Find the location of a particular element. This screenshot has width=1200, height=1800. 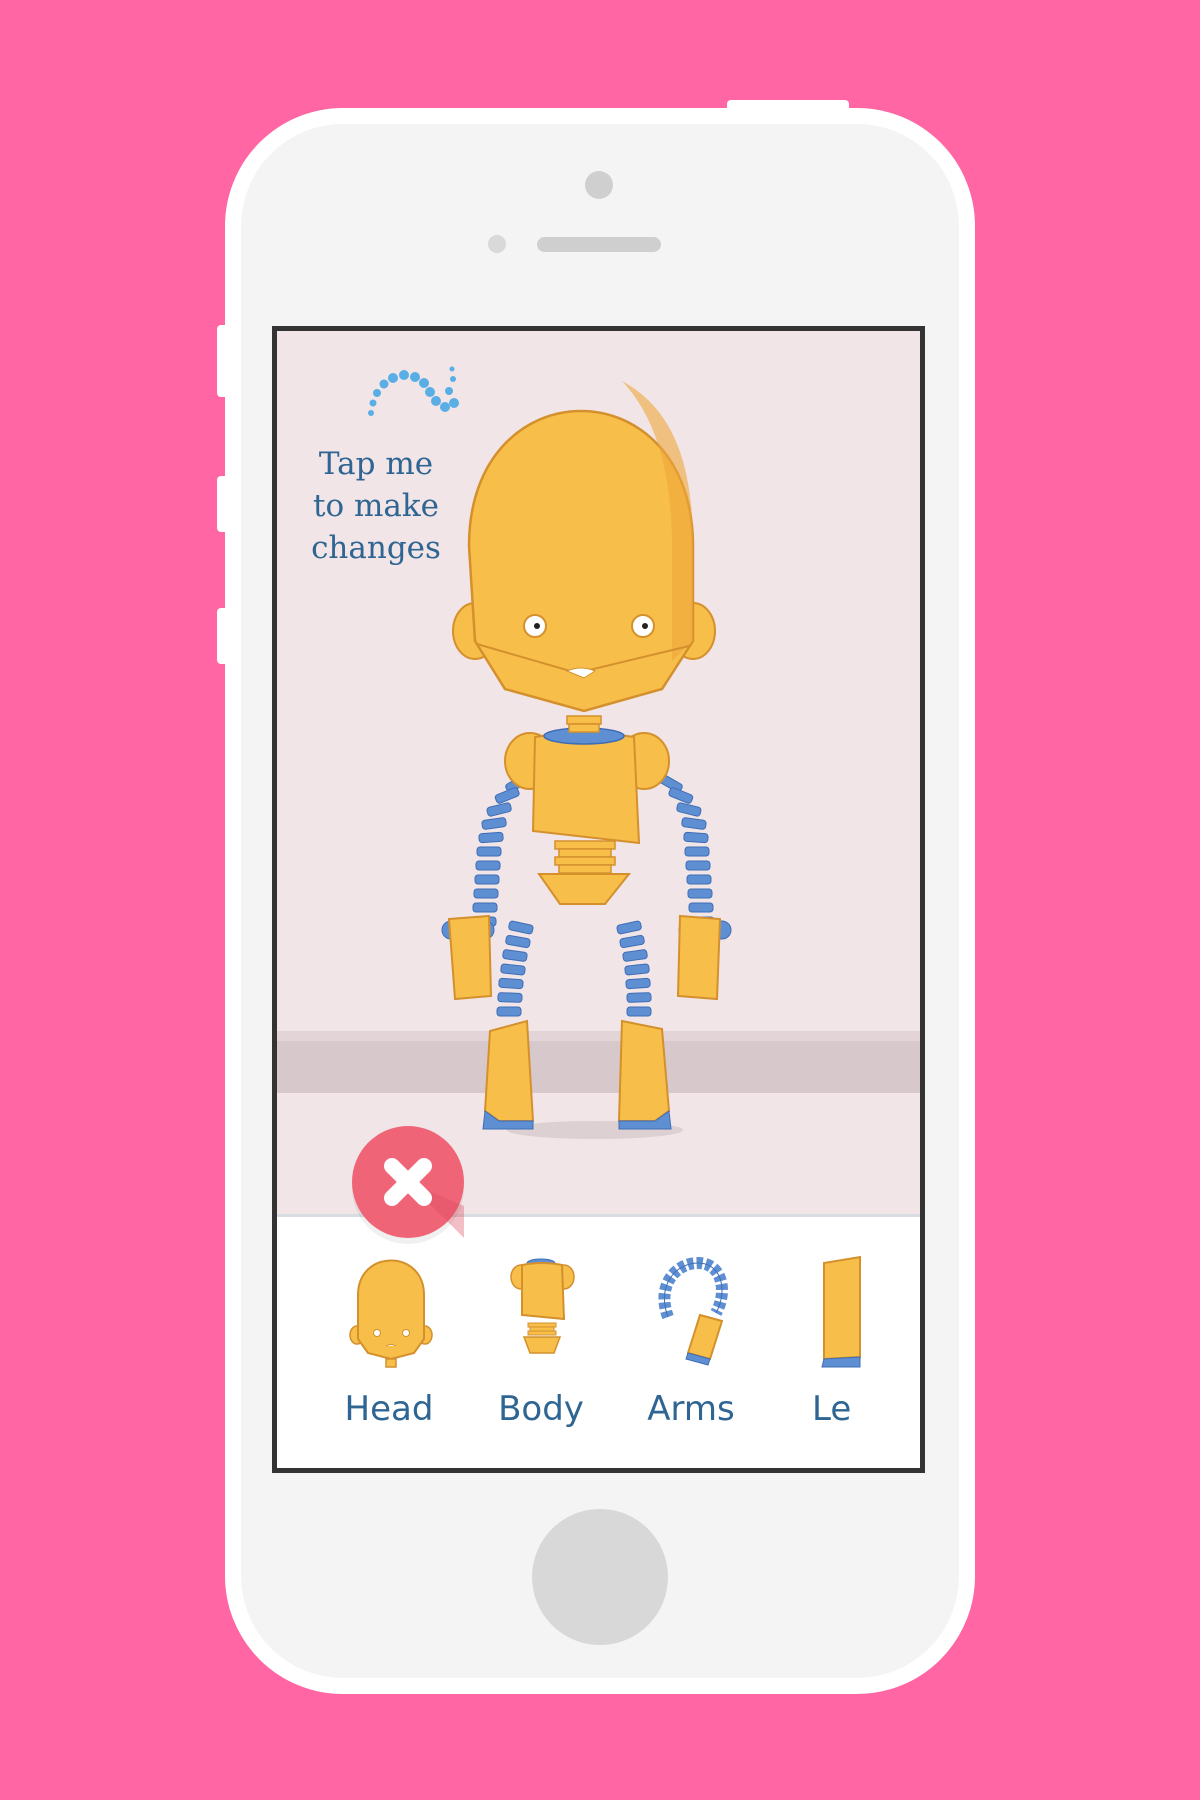

phone-camera is located at coordinates (599, 185).